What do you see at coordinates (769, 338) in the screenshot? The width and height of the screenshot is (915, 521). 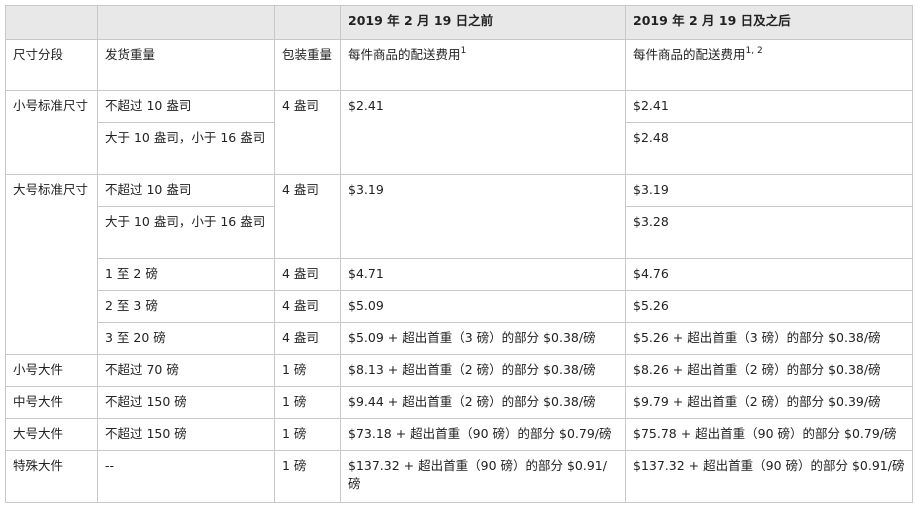 I see `fee-after-cell: $5.26 + 超出首重（3 磅）的部分 $0.38/磅` at bounding box center [769, 338].